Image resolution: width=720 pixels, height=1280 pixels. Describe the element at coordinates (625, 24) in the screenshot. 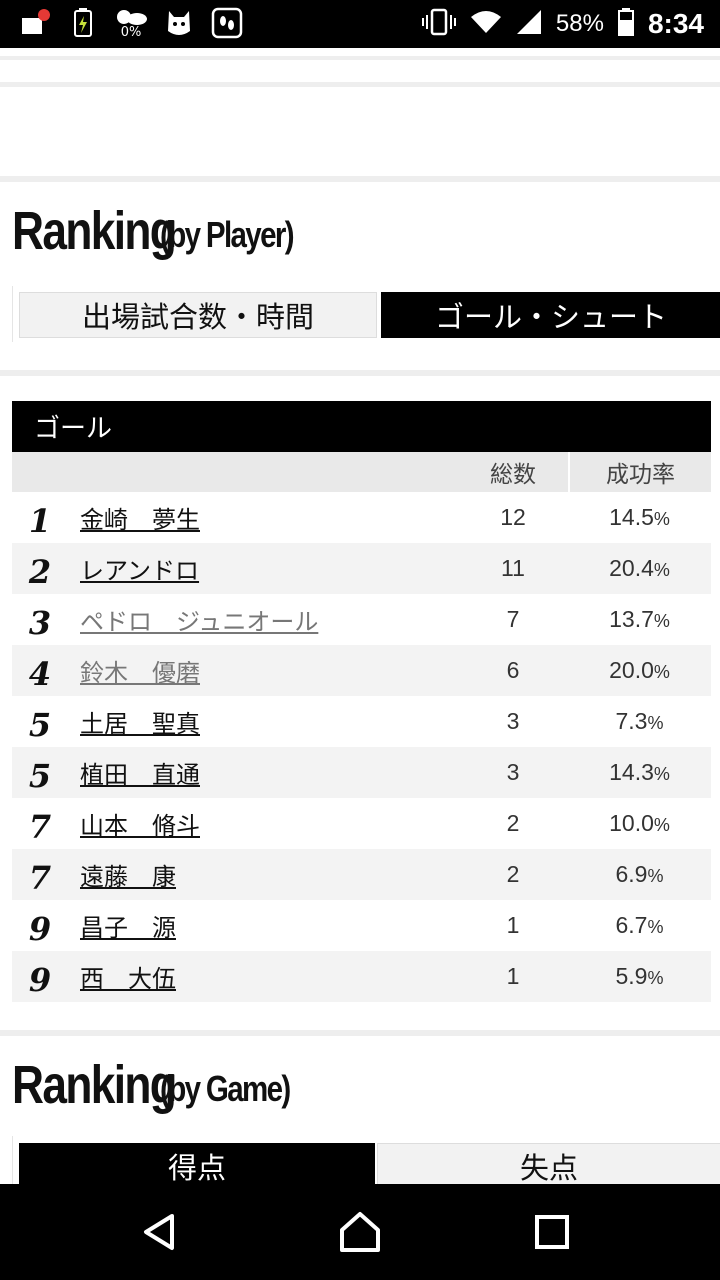

I see `battery-icon` at that location.